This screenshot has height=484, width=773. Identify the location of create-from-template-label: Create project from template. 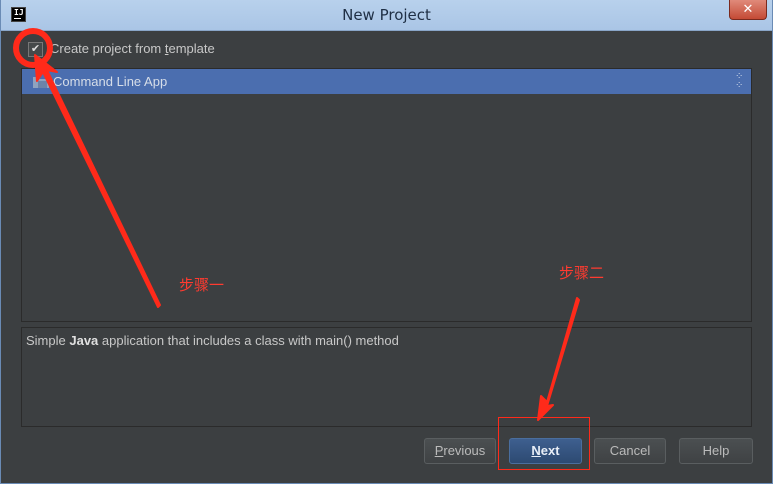
(132, 48).